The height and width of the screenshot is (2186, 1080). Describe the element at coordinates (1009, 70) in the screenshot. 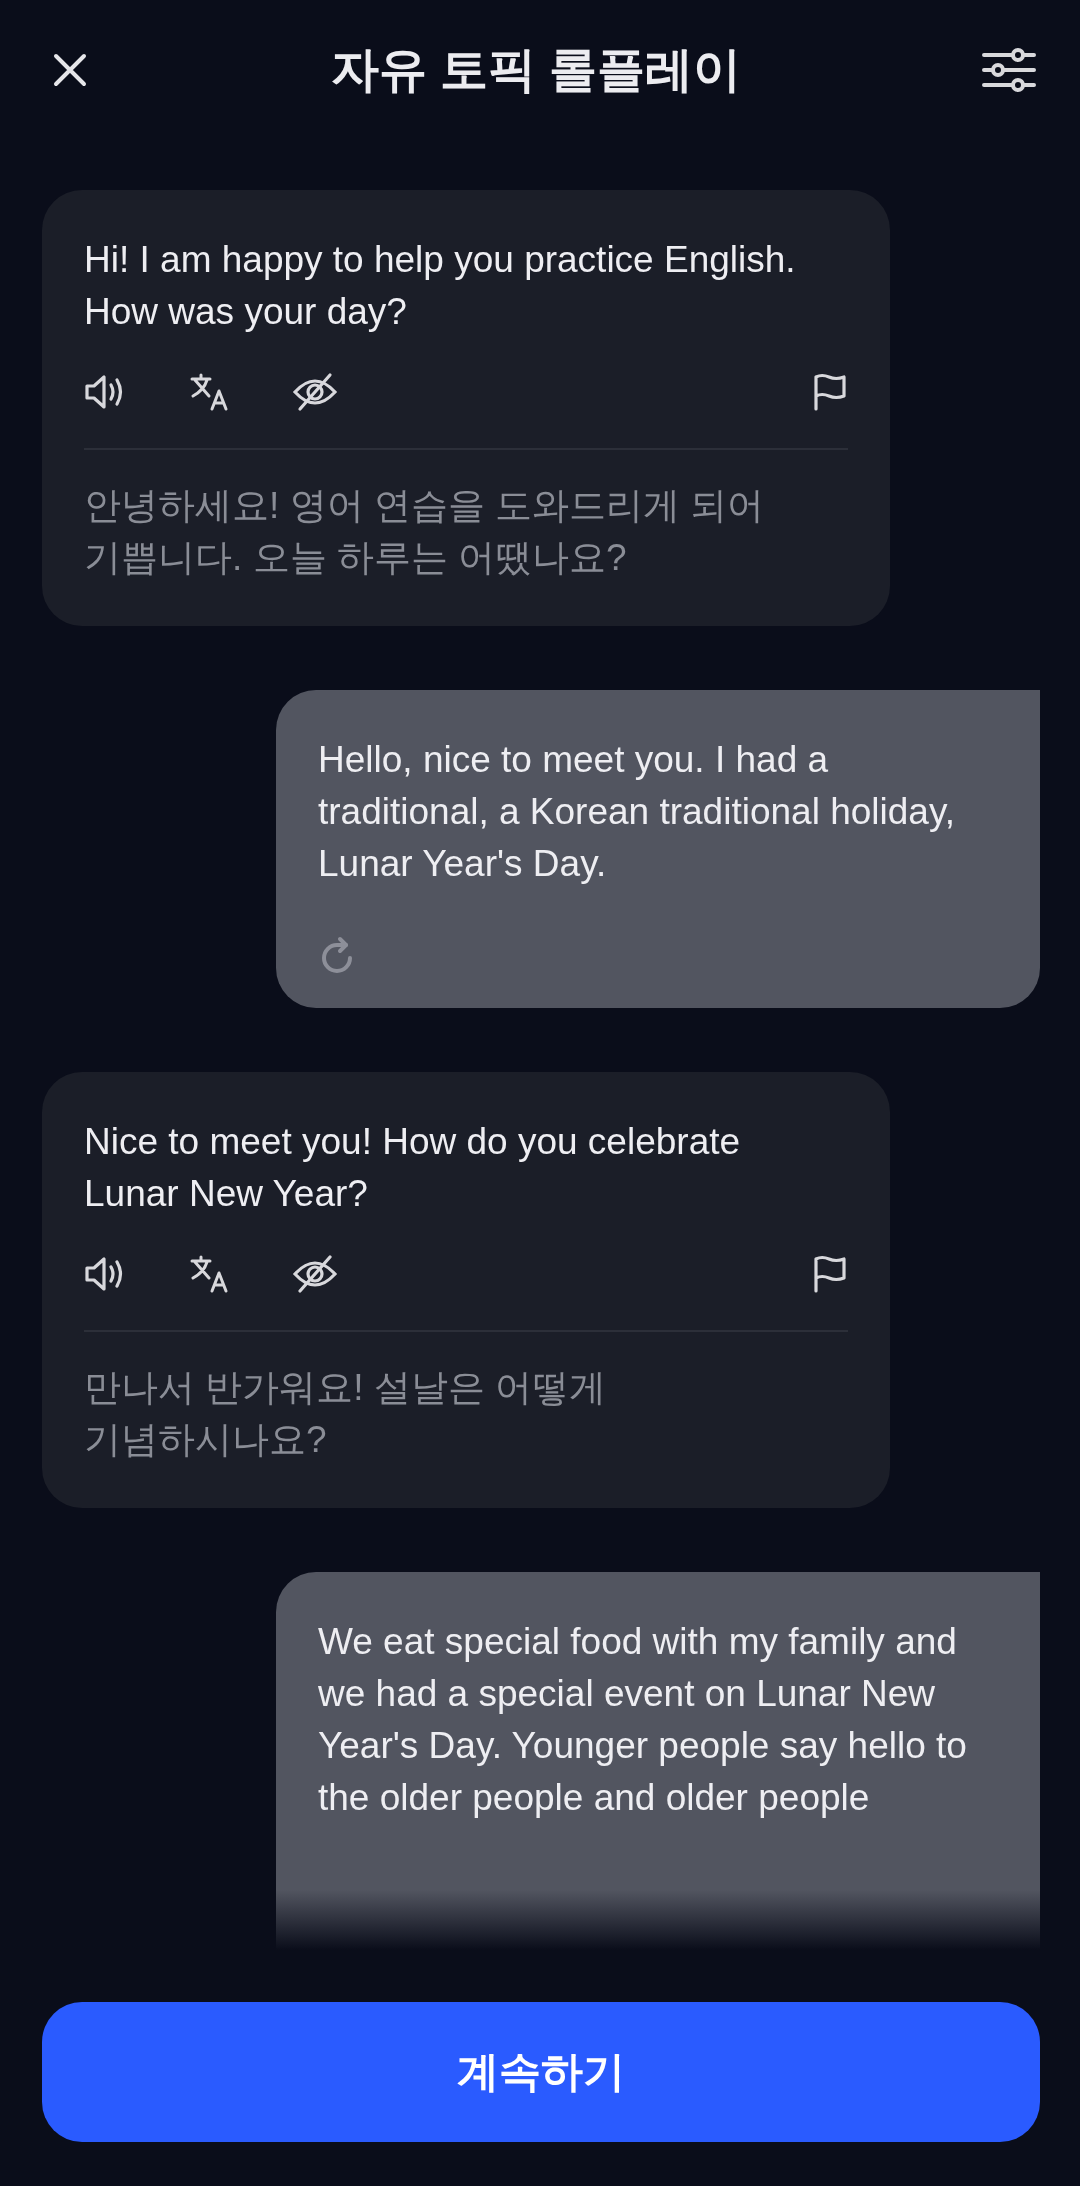

I see `settings-icon` at that location.